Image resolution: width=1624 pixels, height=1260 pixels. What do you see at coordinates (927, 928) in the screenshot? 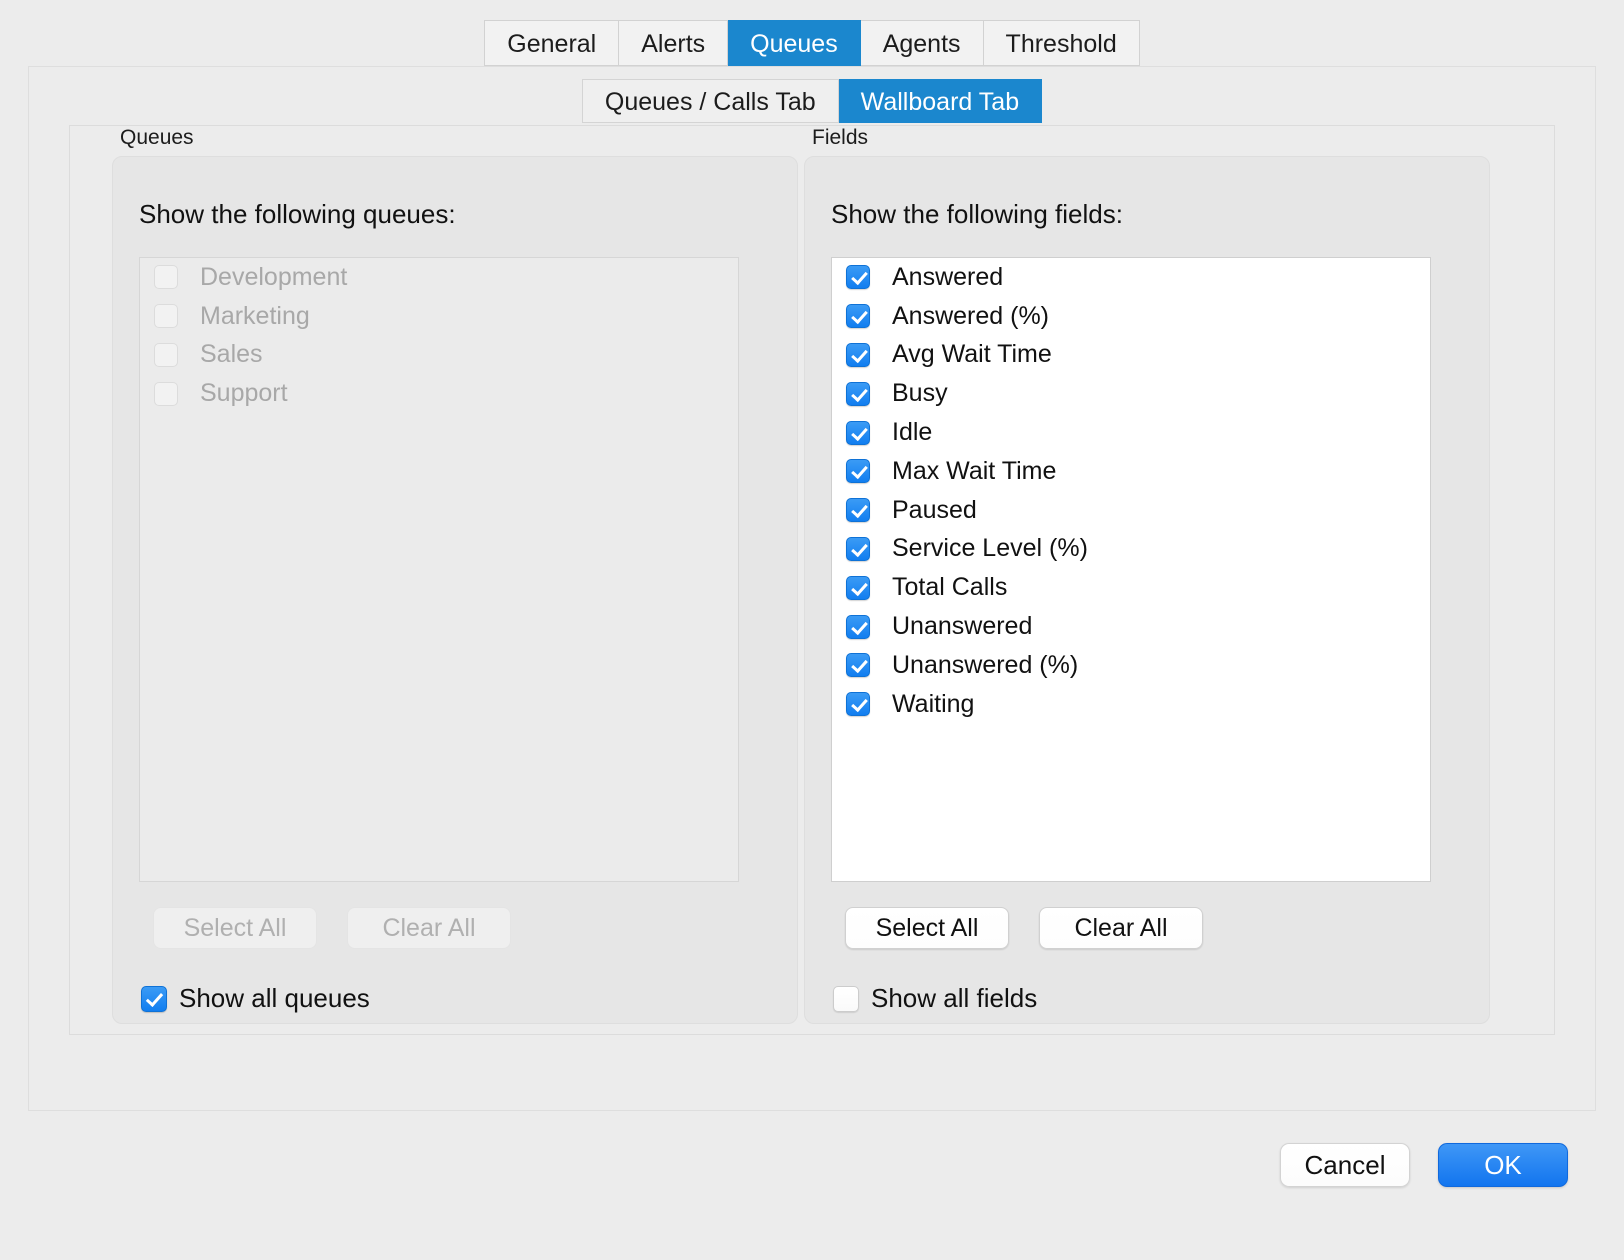
I see `fields-select-all-button: Select All` at bounding box center [927, 928].